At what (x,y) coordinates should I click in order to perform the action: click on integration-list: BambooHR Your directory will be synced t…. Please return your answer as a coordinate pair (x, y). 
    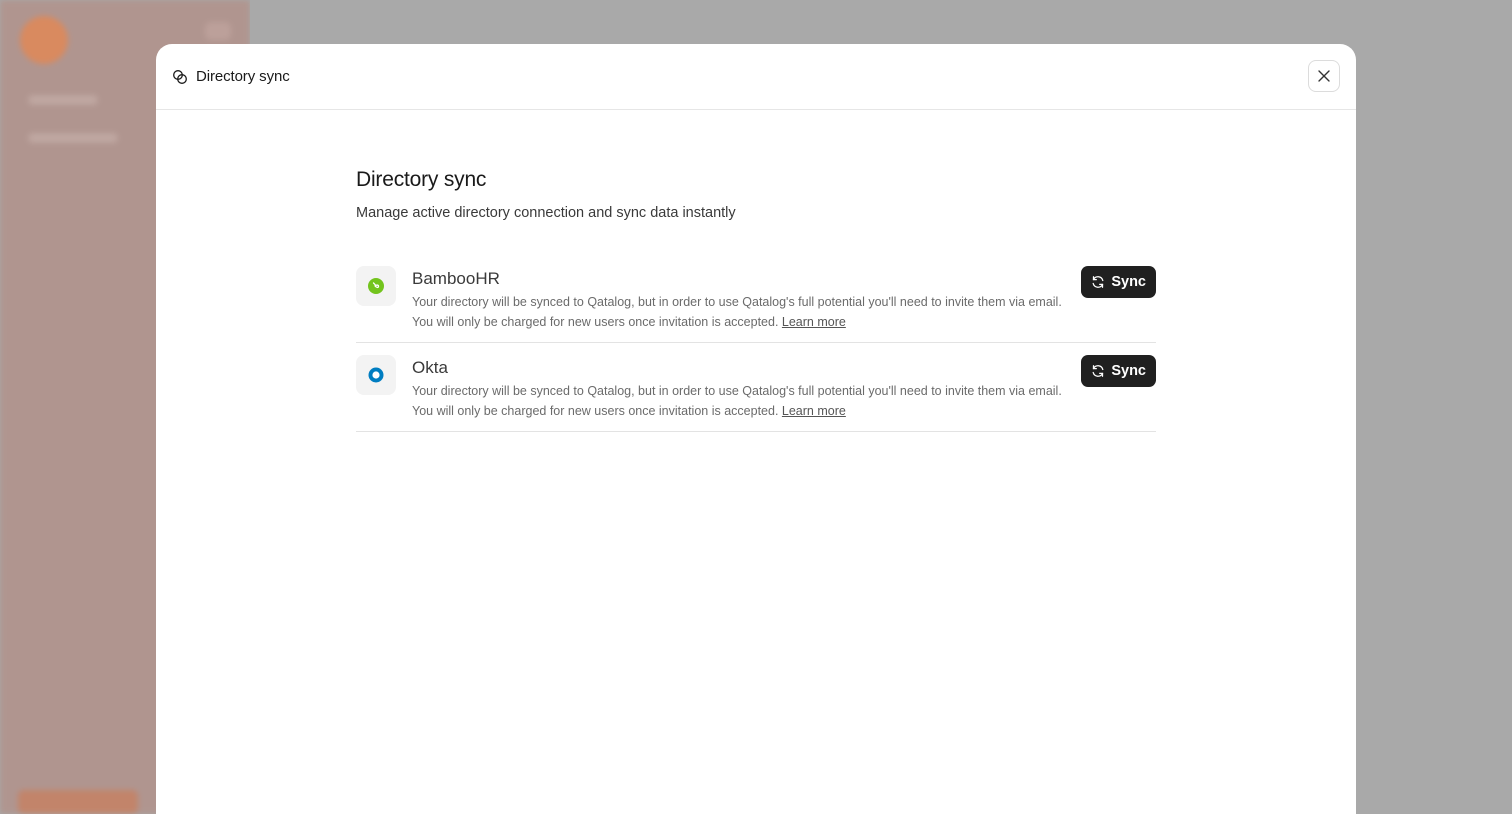
    Looking at the image, I should click on (756, 343).